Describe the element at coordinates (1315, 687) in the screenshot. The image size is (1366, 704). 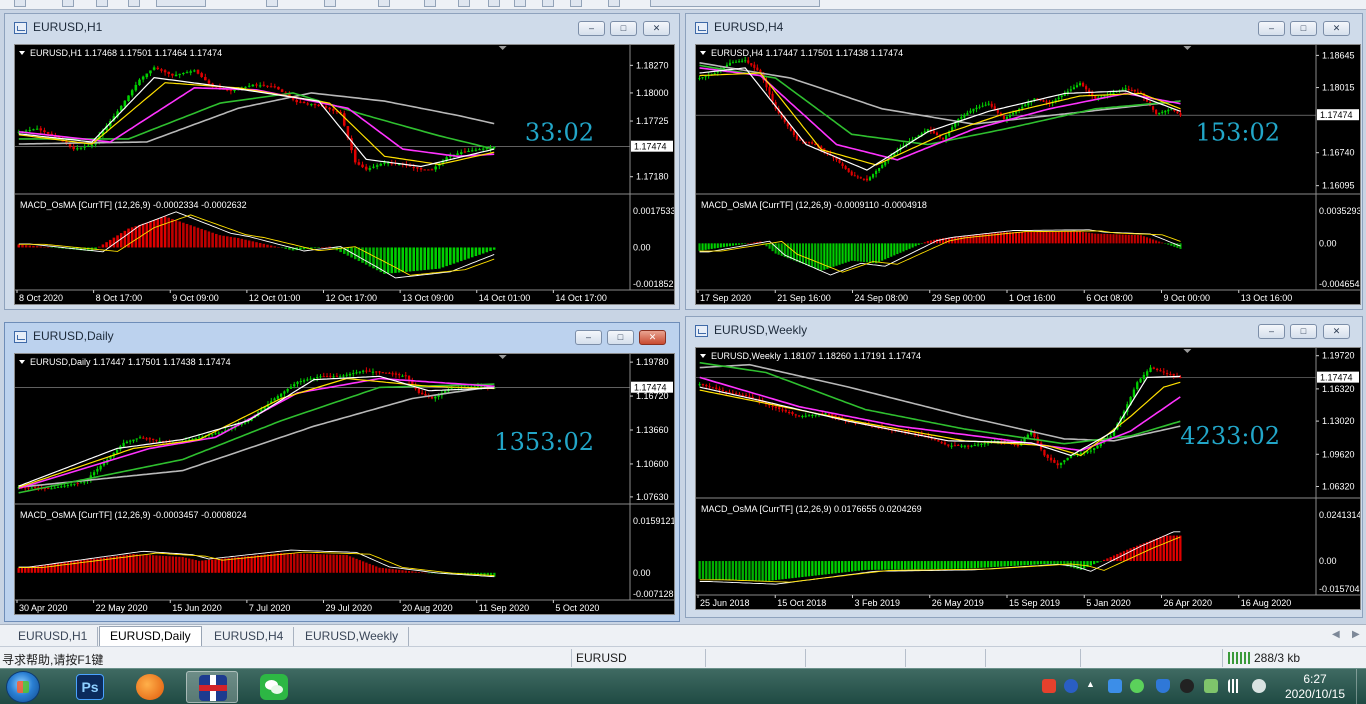
I see `system-clock: 6:27 2020/10/15` at that location.